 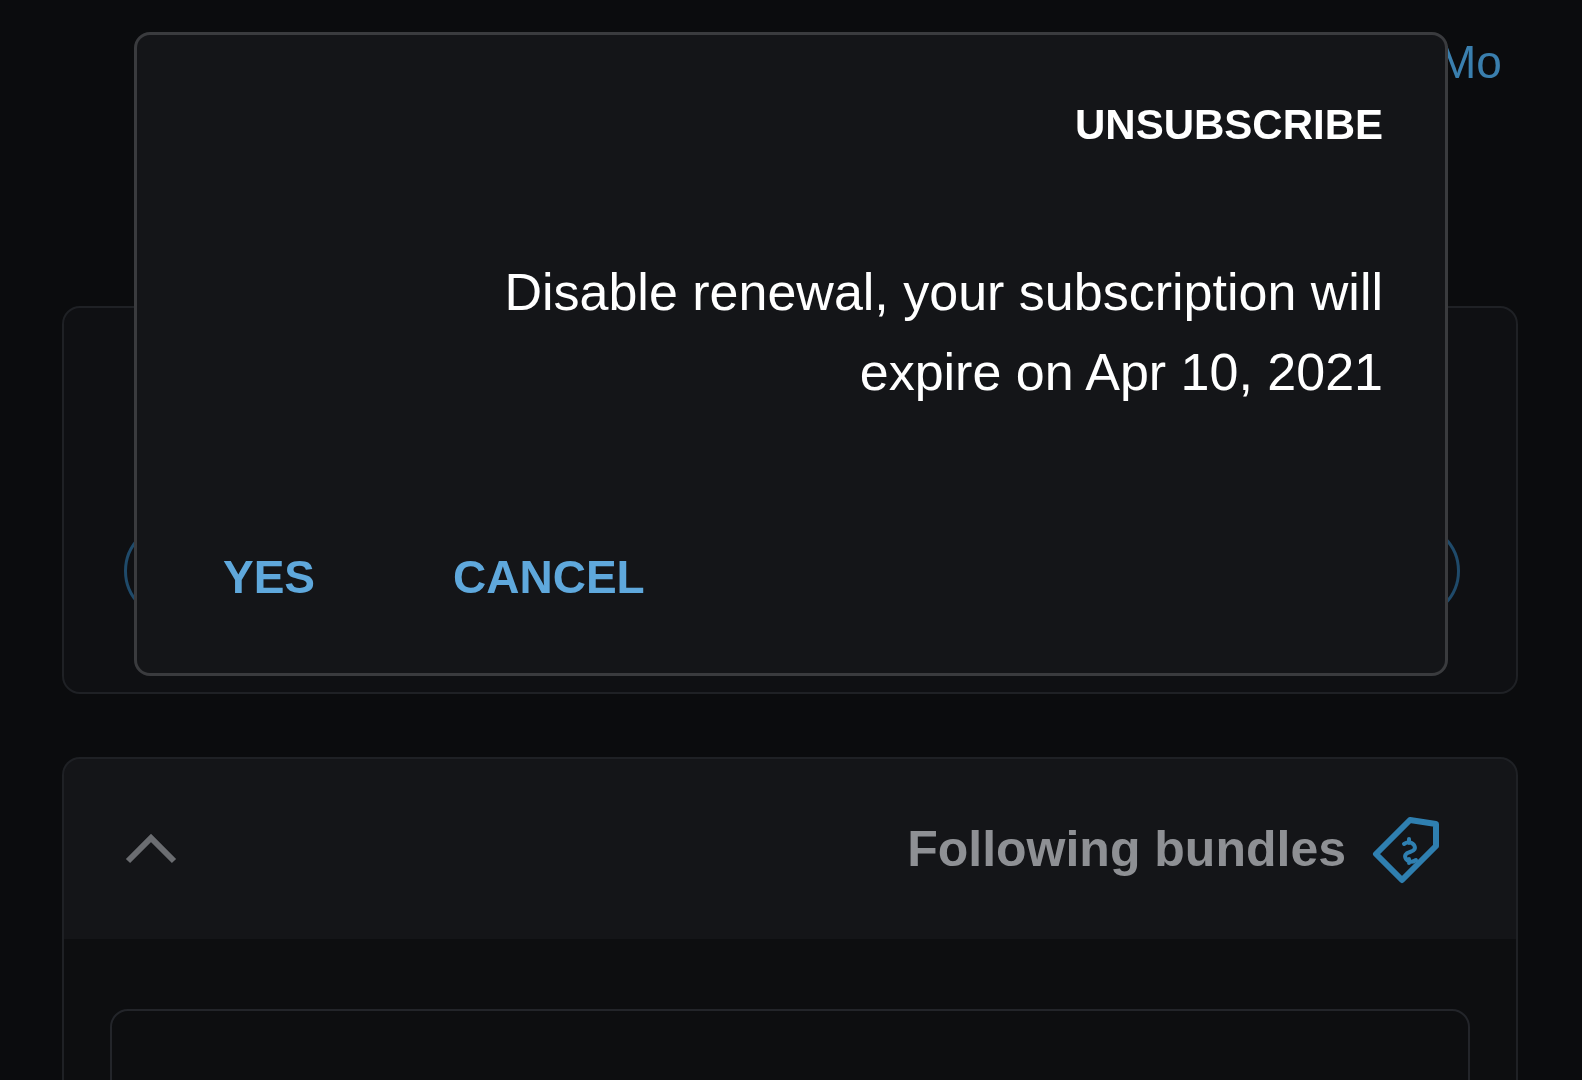 What do you see at coordinates (943, 332) in the screenshot?
I see `dialog-message: Disable renewal, your subscription will expire on Apr 10, 2021` at bounding box center [943, 332].